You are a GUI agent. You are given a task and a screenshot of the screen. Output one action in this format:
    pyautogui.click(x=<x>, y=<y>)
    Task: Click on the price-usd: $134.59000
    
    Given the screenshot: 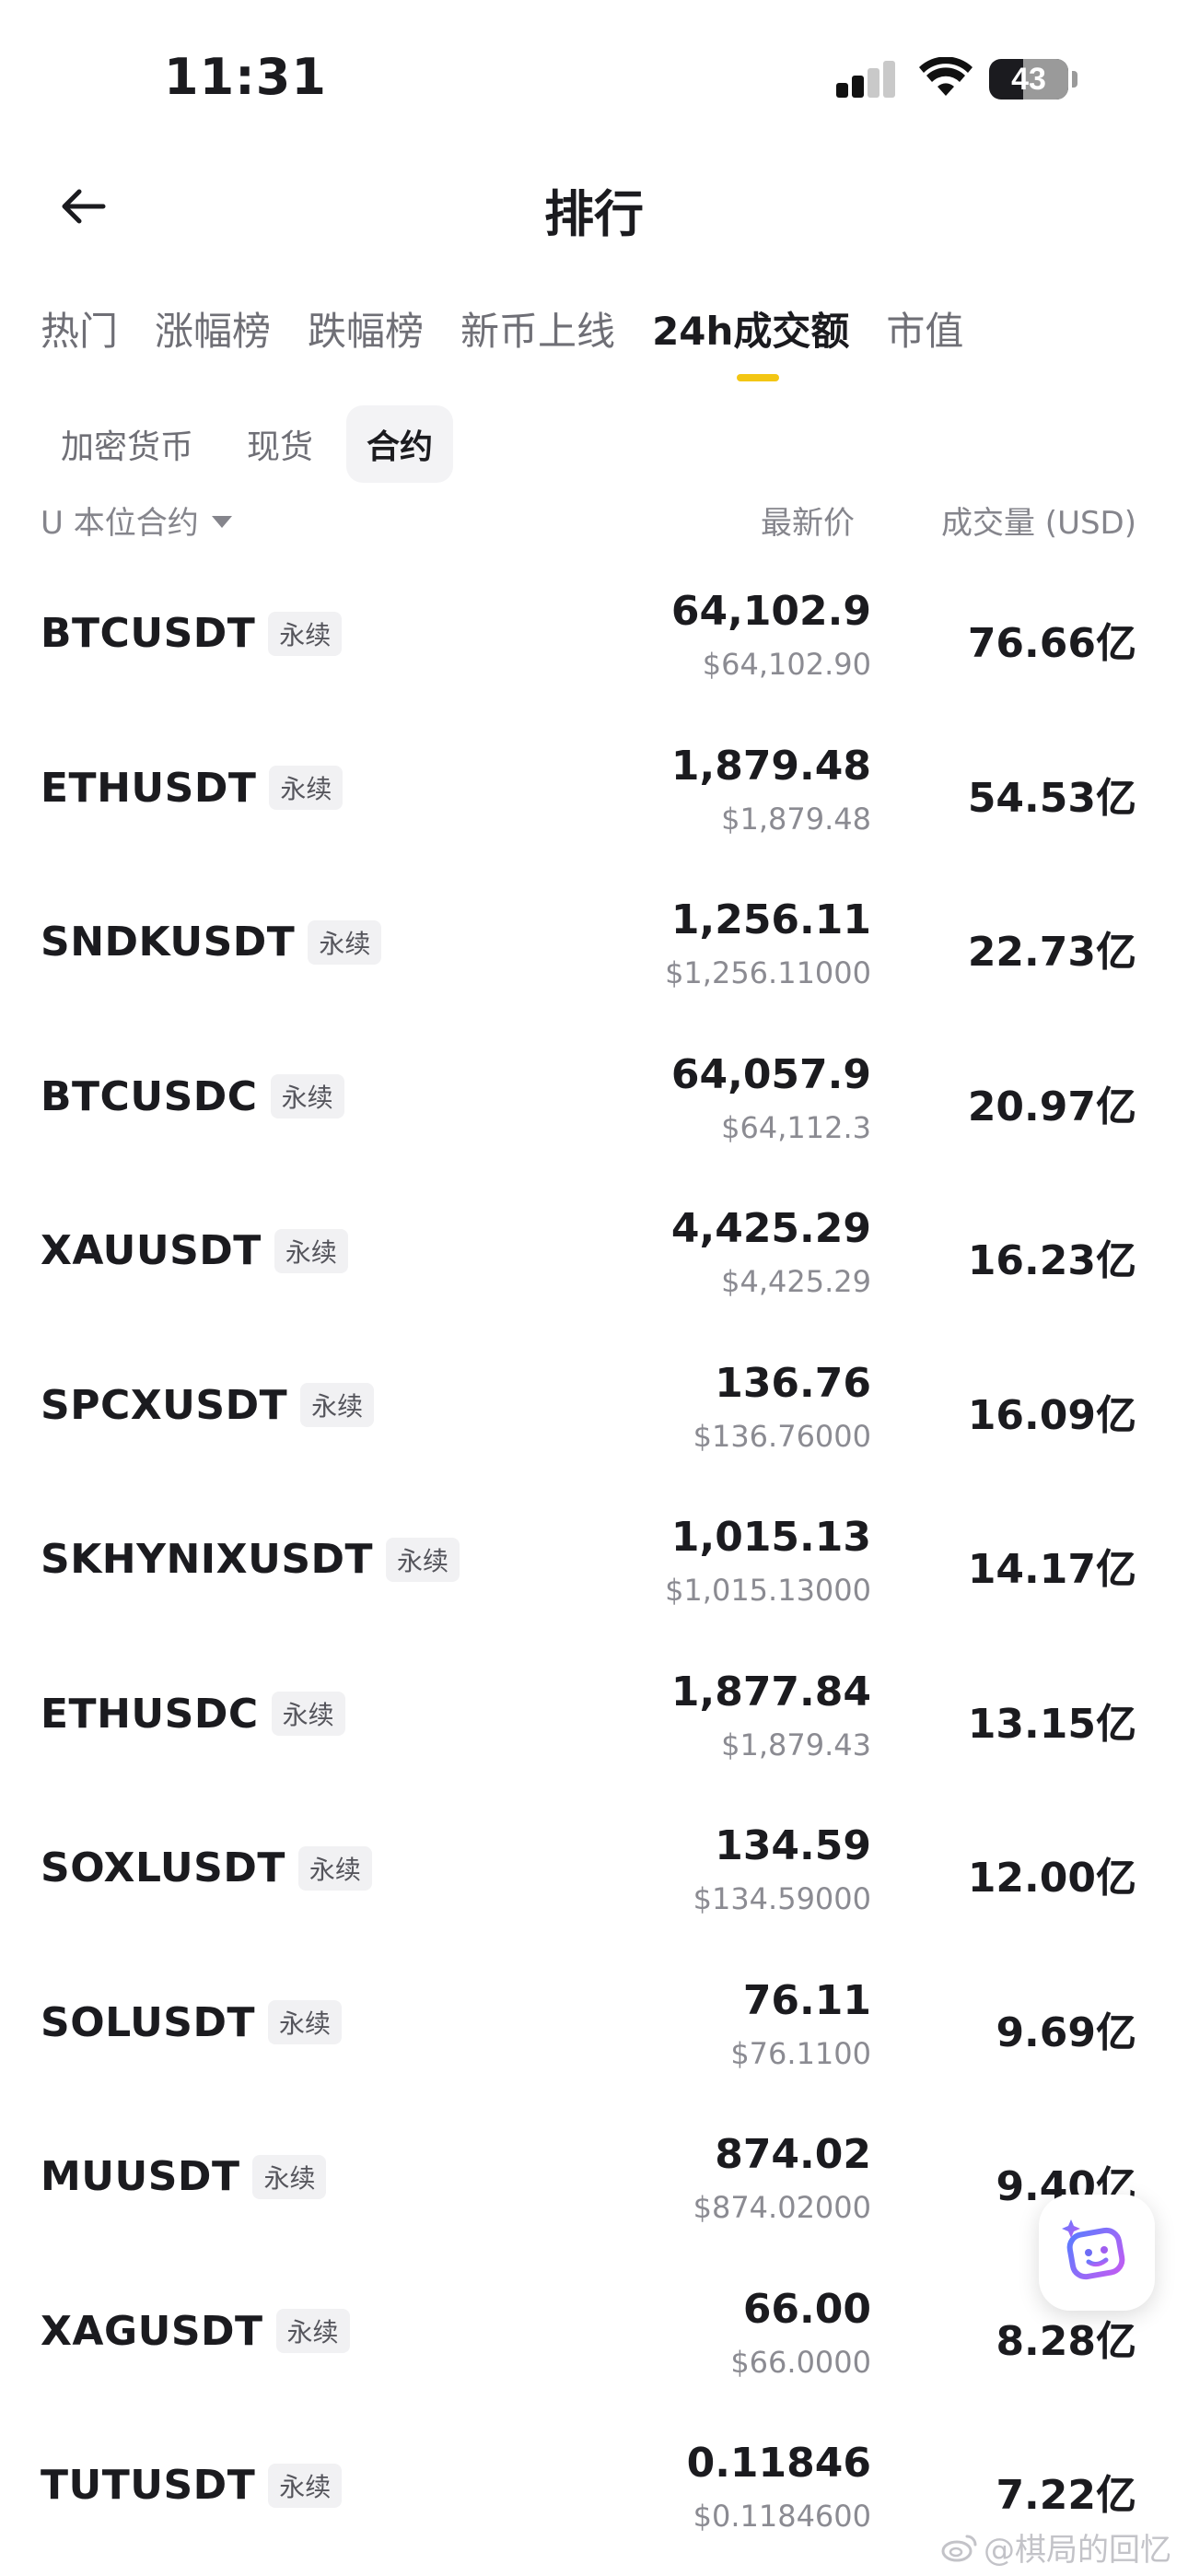 What is the action you would take?
    pyautogui.click(x=782, y=1898)
    